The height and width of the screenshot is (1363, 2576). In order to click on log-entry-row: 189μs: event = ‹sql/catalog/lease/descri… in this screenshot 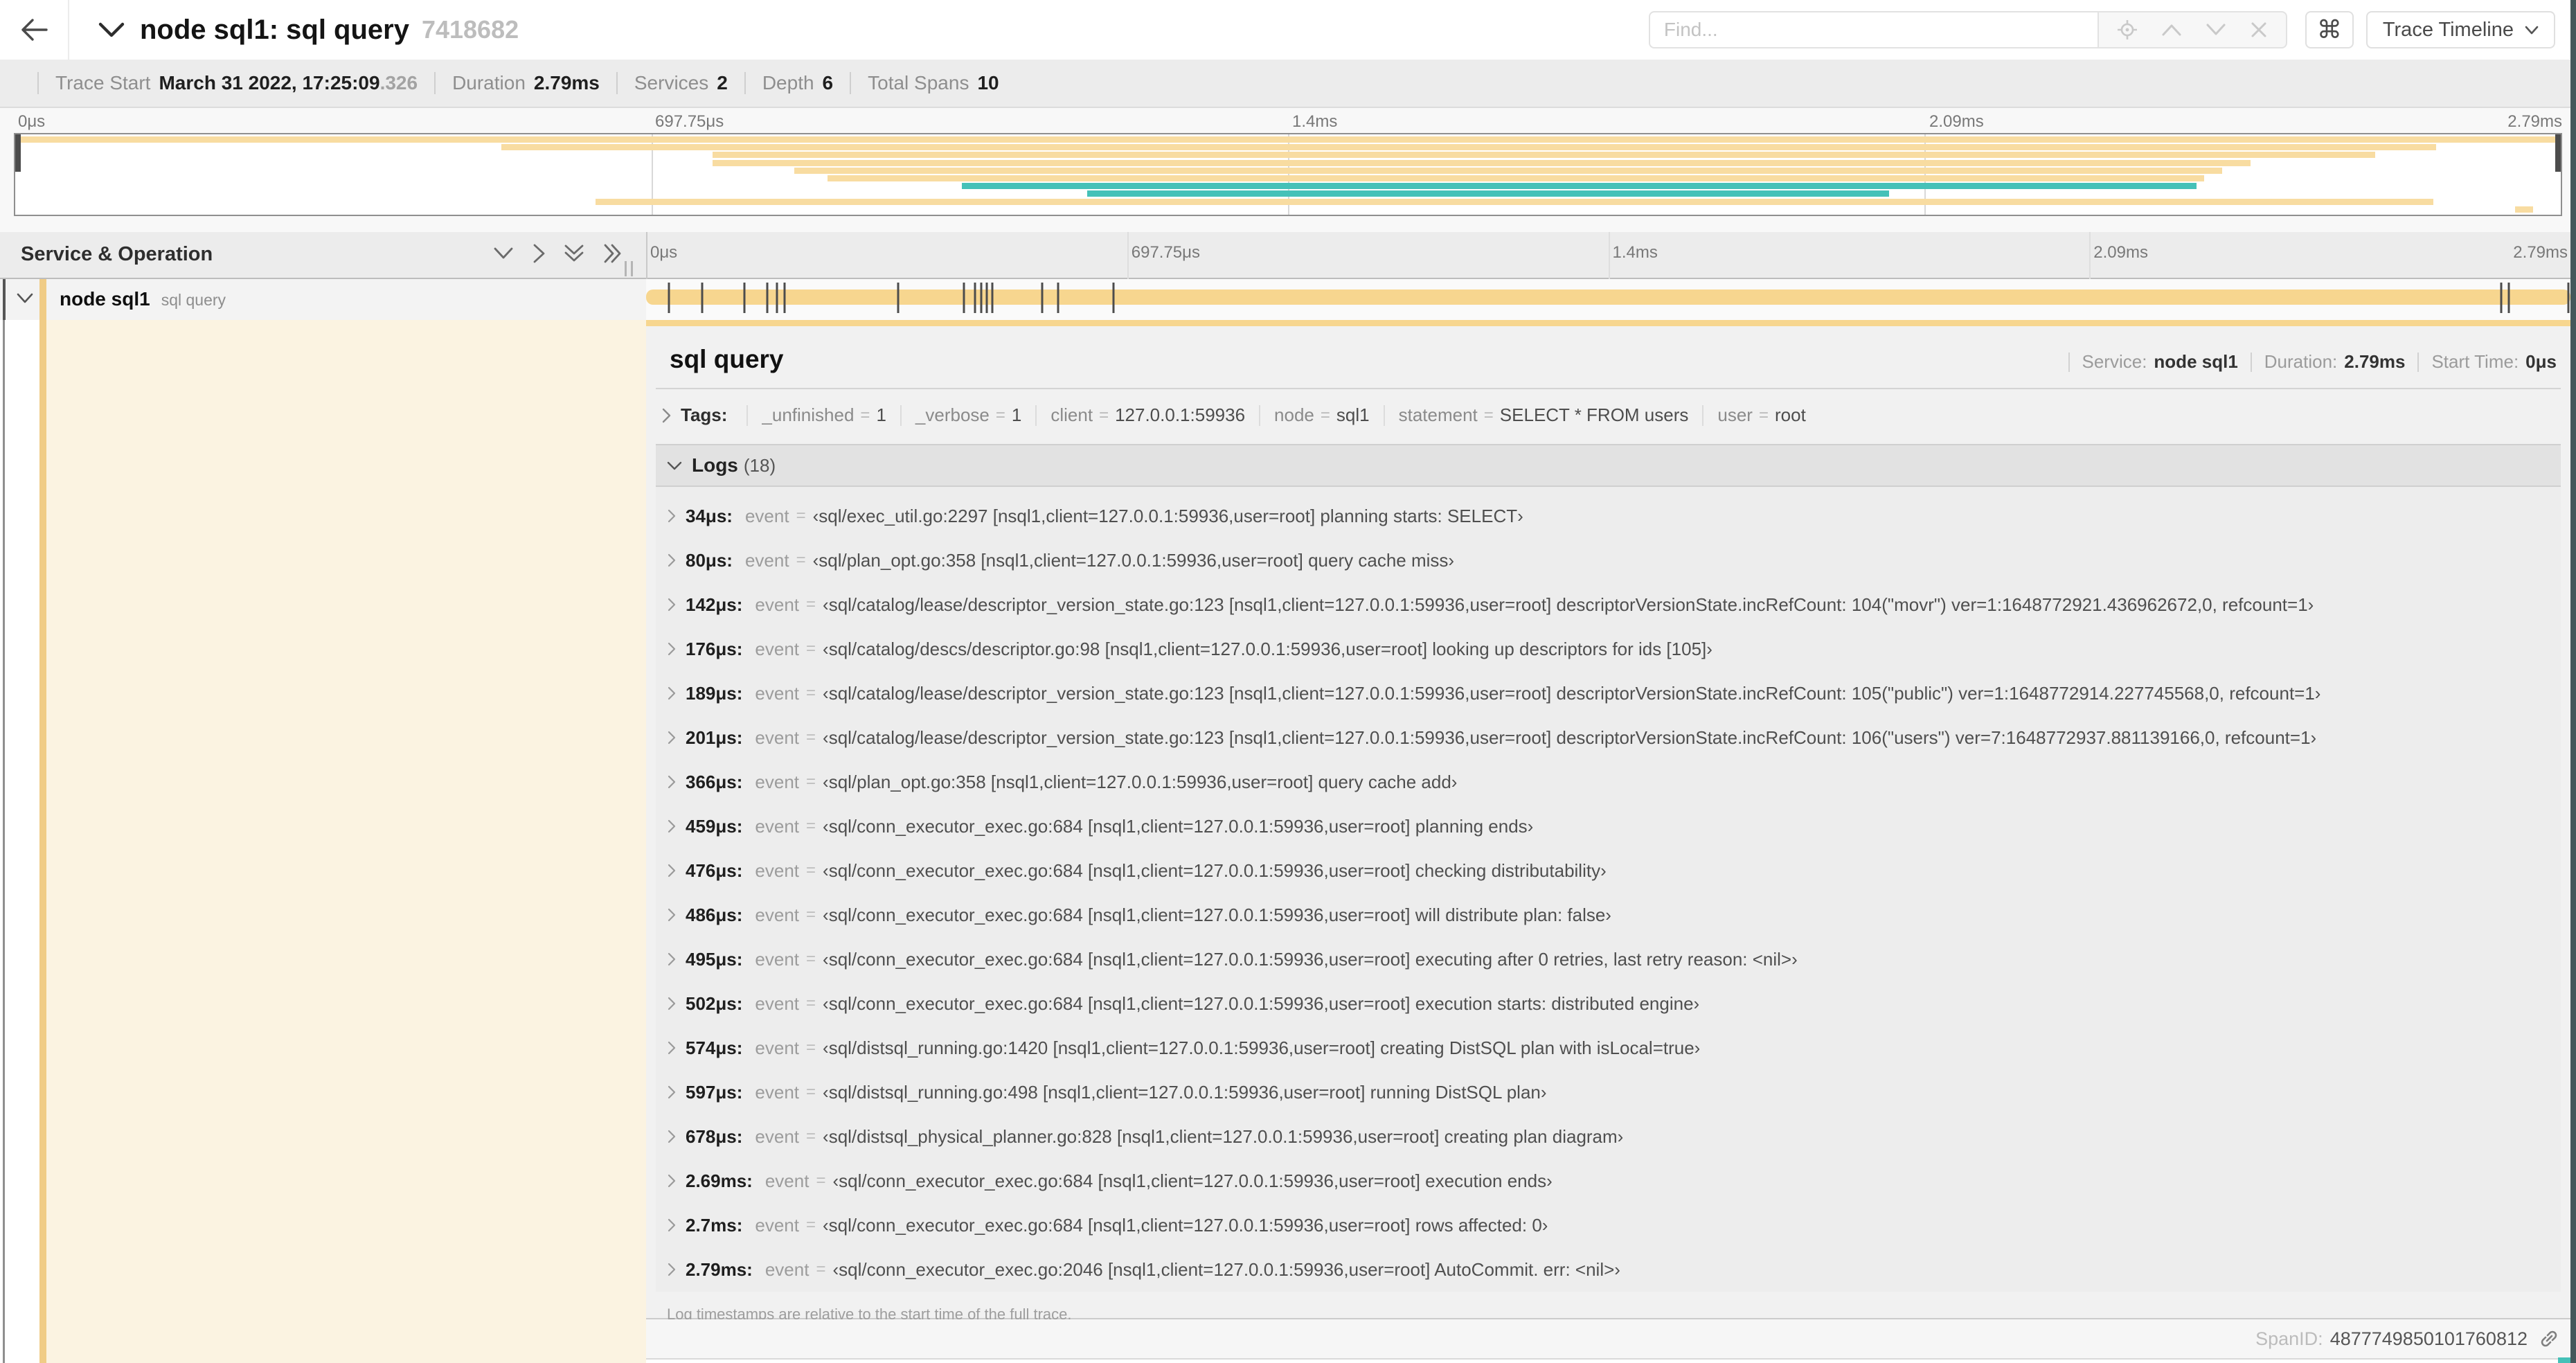, I will do `click(1608, 693)`.